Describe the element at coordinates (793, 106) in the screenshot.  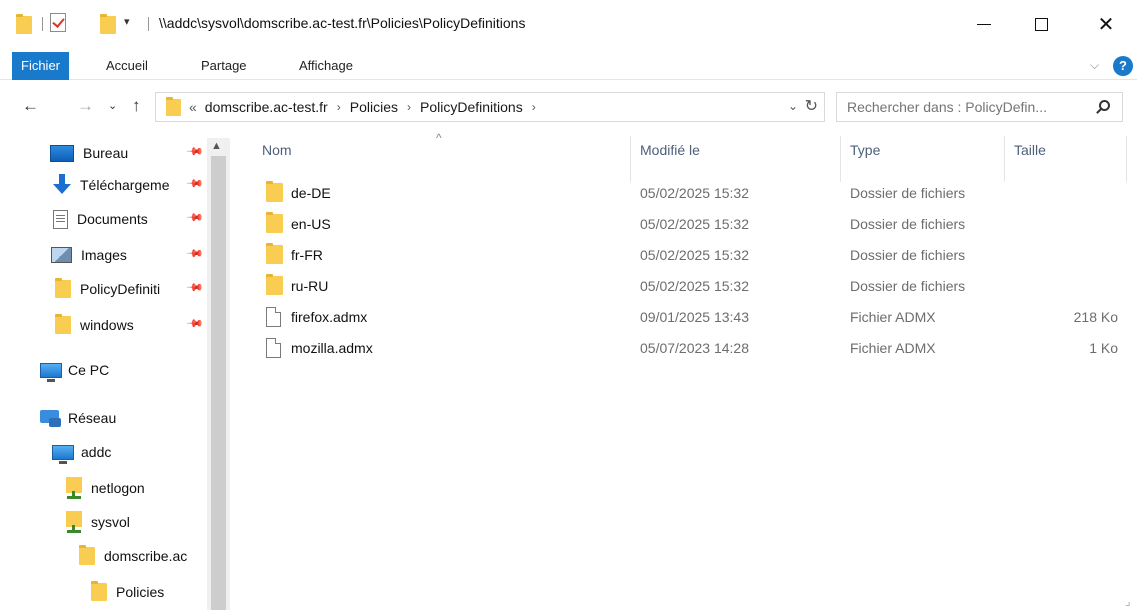
I see `address-history-icon: ⌄` at that location.